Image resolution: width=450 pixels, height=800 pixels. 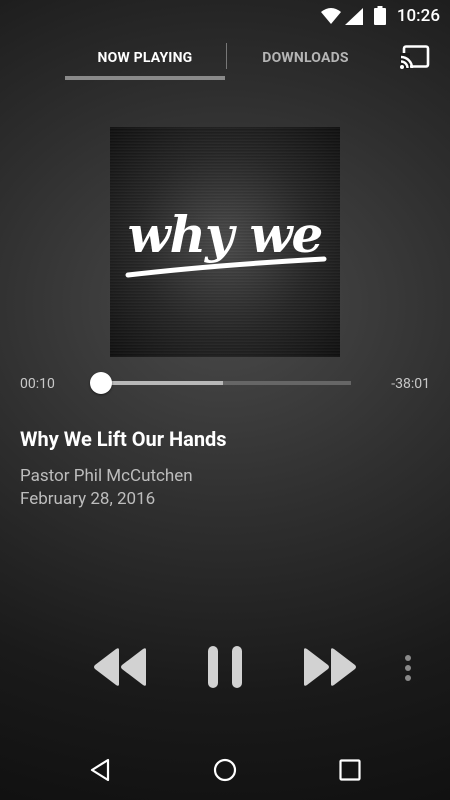 What do you see at coordinates (145, 78) in the screenshot?
I see `tab-active-indicator` at bounding box center [145, 78].